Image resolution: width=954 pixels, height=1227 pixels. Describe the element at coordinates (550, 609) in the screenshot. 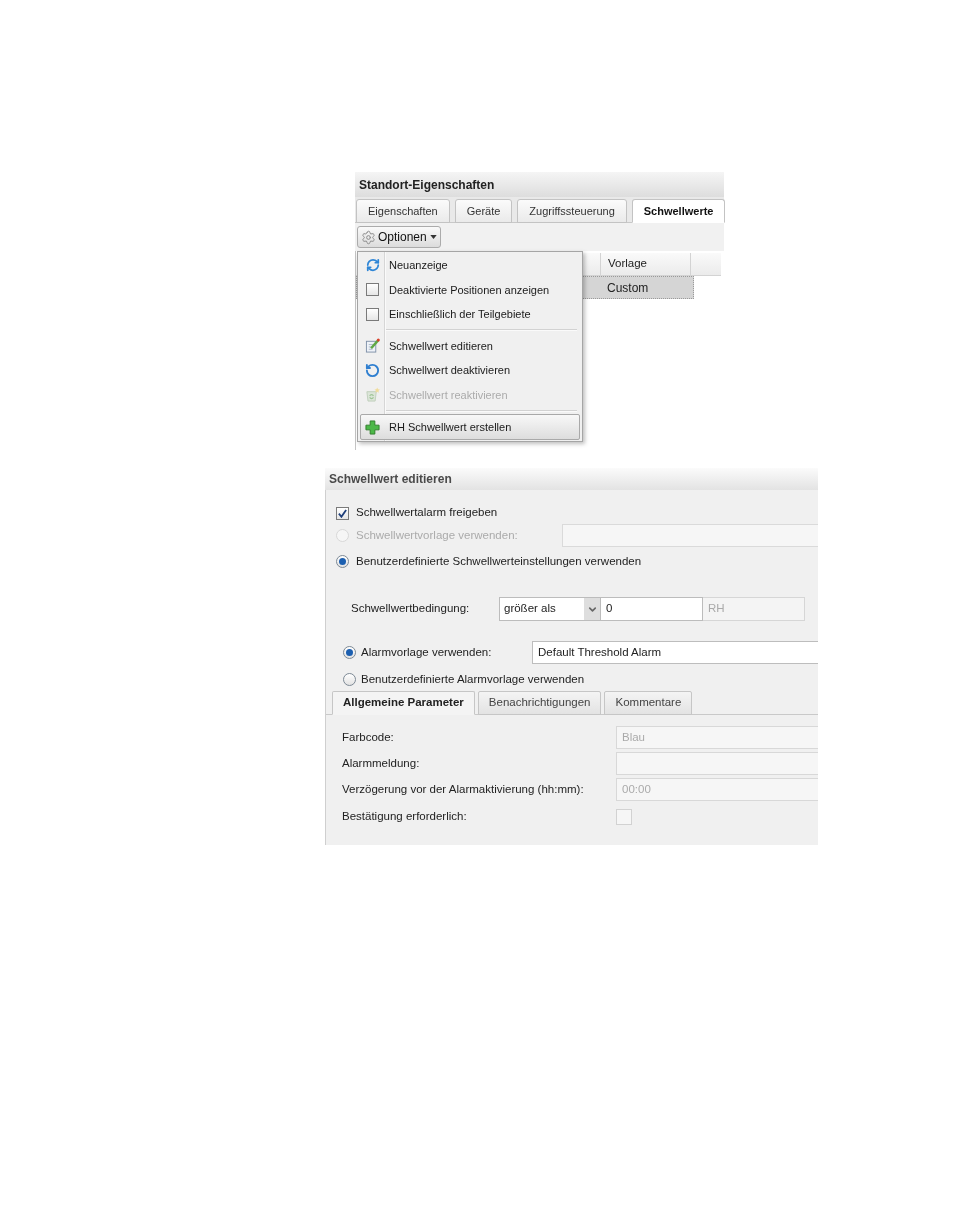

I see `select-field: größer als` at that location.